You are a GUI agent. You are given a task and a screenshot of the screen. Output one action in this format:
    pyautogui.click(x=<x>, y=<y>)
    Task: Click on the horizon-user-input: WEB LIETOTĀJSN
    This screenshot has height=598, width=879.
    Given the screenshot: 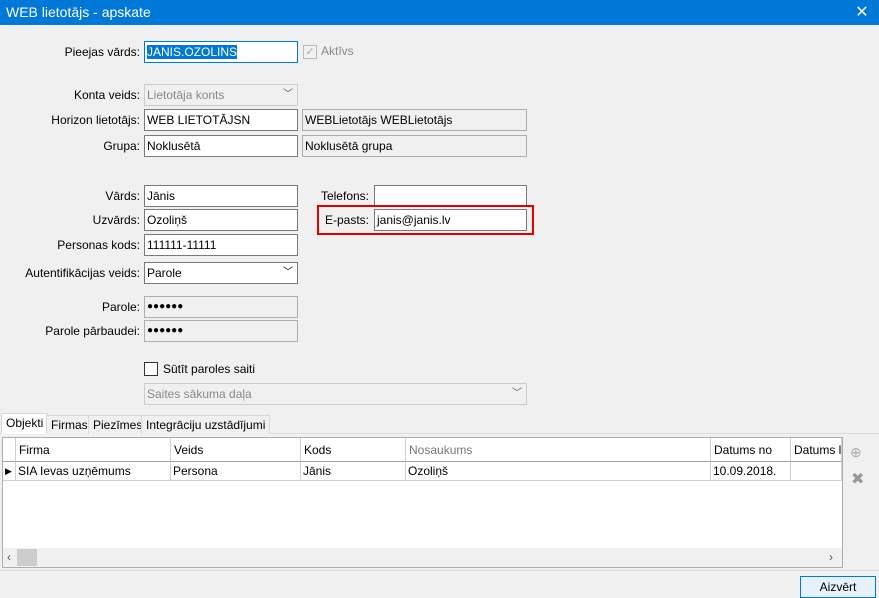 What is the action you would take?
    pyautogui.click(x=221, y=120)
    